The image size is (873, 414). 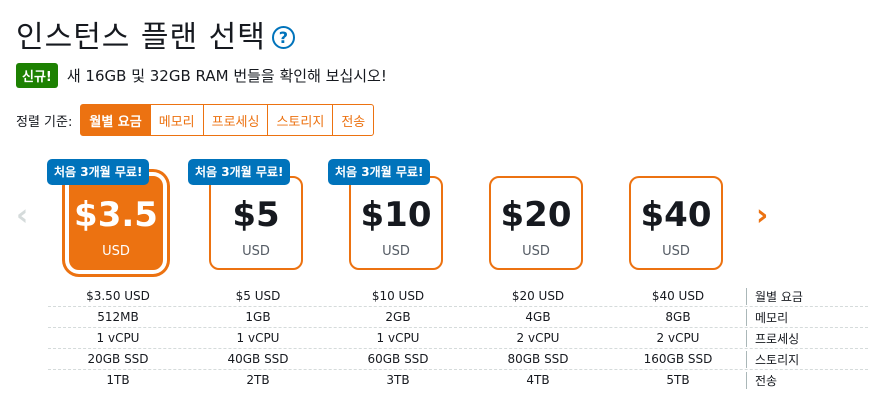 What do you see at coordinates (258, 359) in the screenshot?
I see `spec-cell: 40GB SSD` at bounding box center [258, 359].